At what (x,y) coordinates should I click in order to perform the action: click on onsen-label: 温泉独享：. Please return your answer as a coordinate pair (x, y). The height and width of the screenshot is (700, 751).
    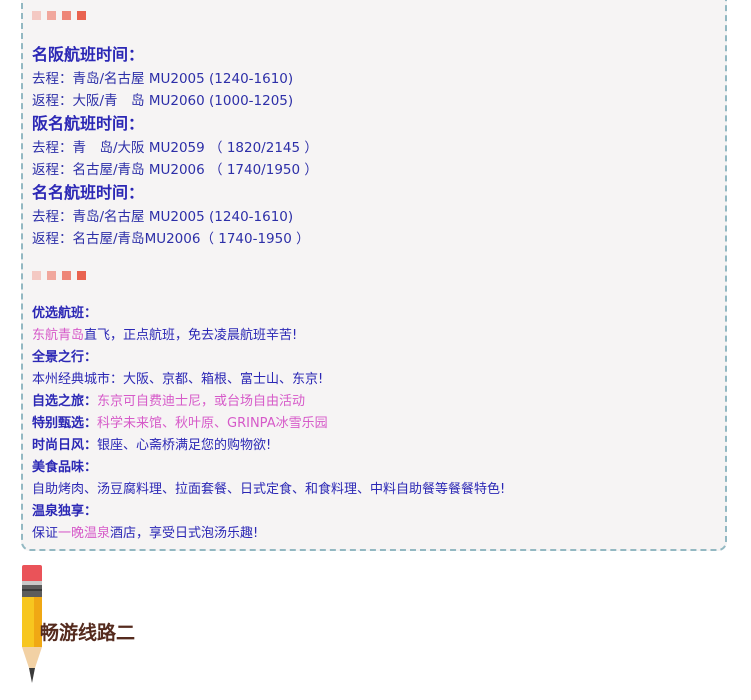
    Looking at the image, I should click on (65, 511).